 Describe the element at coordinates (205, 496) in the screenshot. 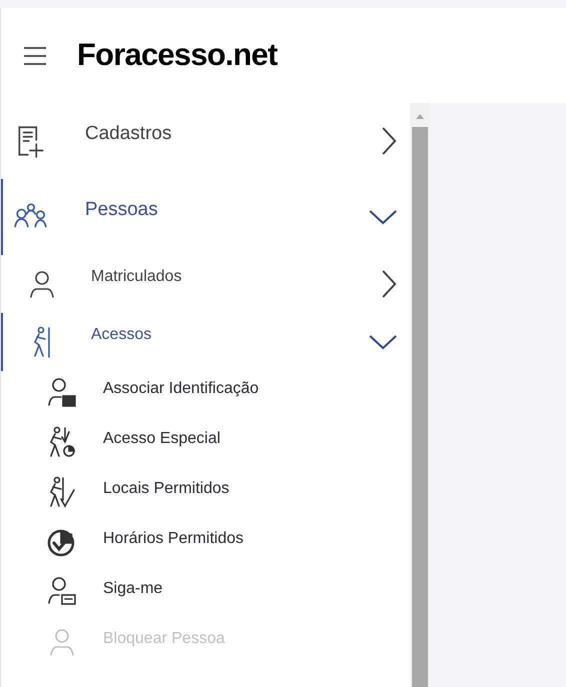

I see `submenu-item: Locais Permitidos` at that location.